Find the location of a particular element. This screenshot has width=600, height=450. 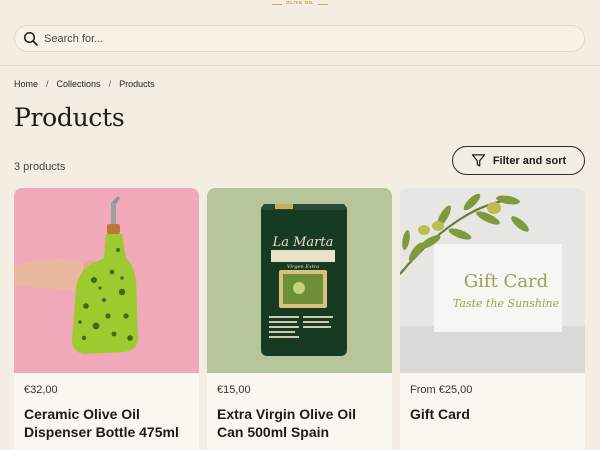

brand-tagline: OLIVE OIL is located at coordinates (300, 2).